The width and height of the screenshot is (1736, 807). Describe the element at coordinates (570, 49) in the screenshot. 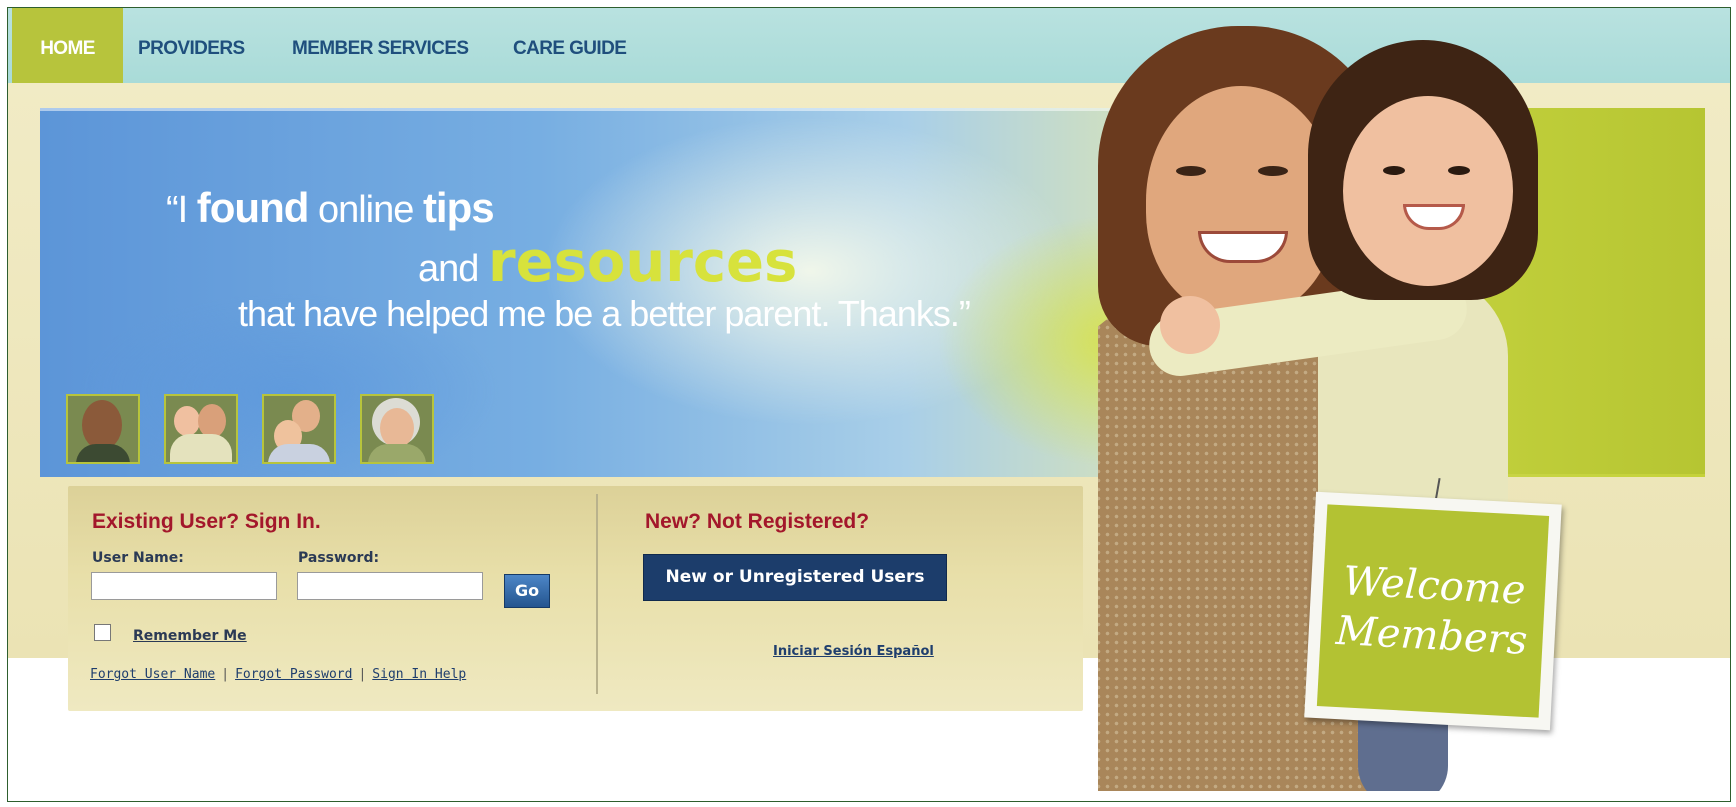

I see `nav-care-guide: CARE GUIDE` at that location.